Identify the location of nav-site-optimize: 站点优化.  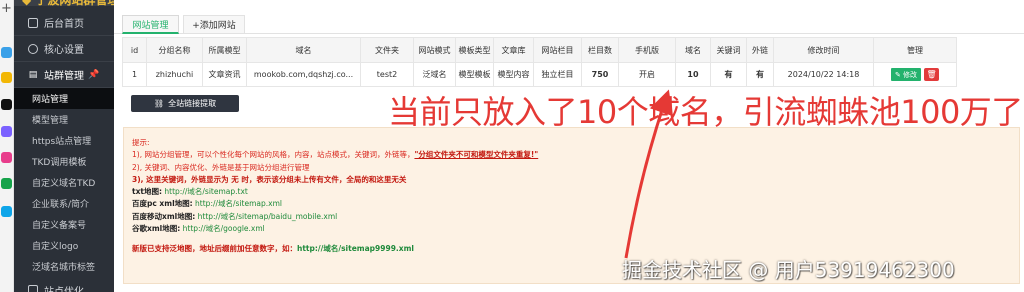
(64, 287).